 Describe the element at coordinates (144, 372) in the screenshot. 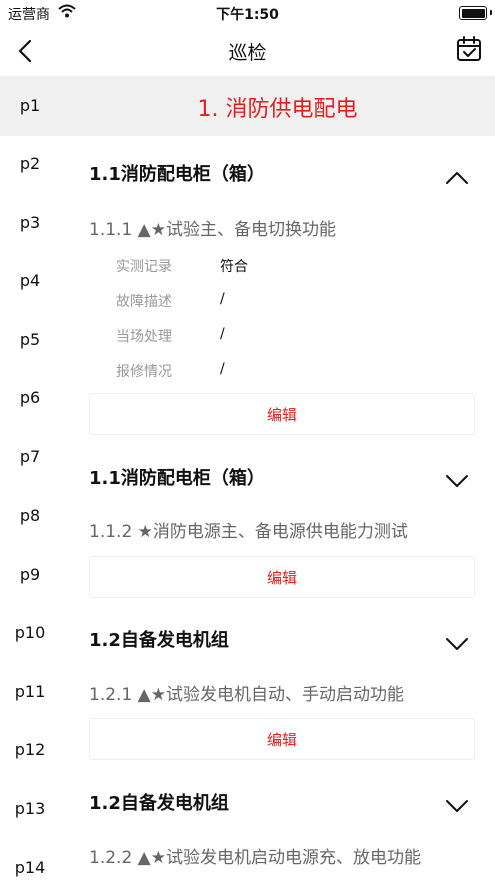

I see `detail-label-repair: 报修情况` at that location.